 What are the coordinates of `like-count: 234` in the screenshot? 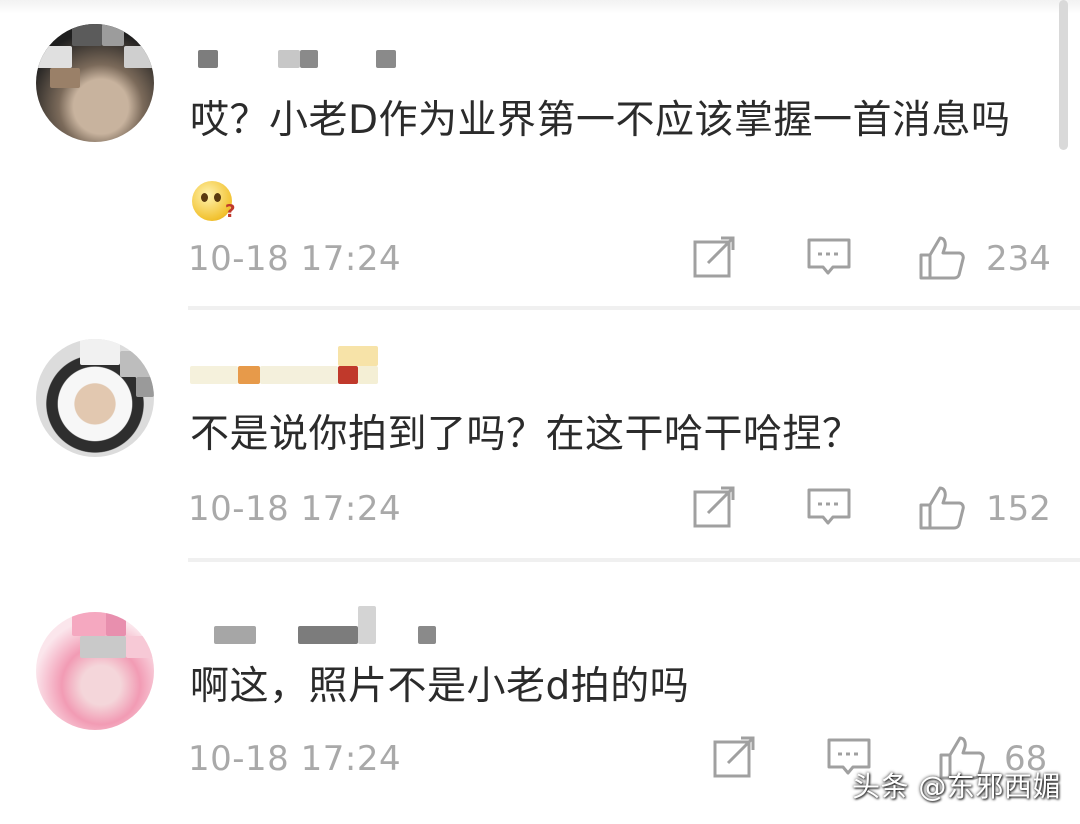 It's located at (1018, 259).